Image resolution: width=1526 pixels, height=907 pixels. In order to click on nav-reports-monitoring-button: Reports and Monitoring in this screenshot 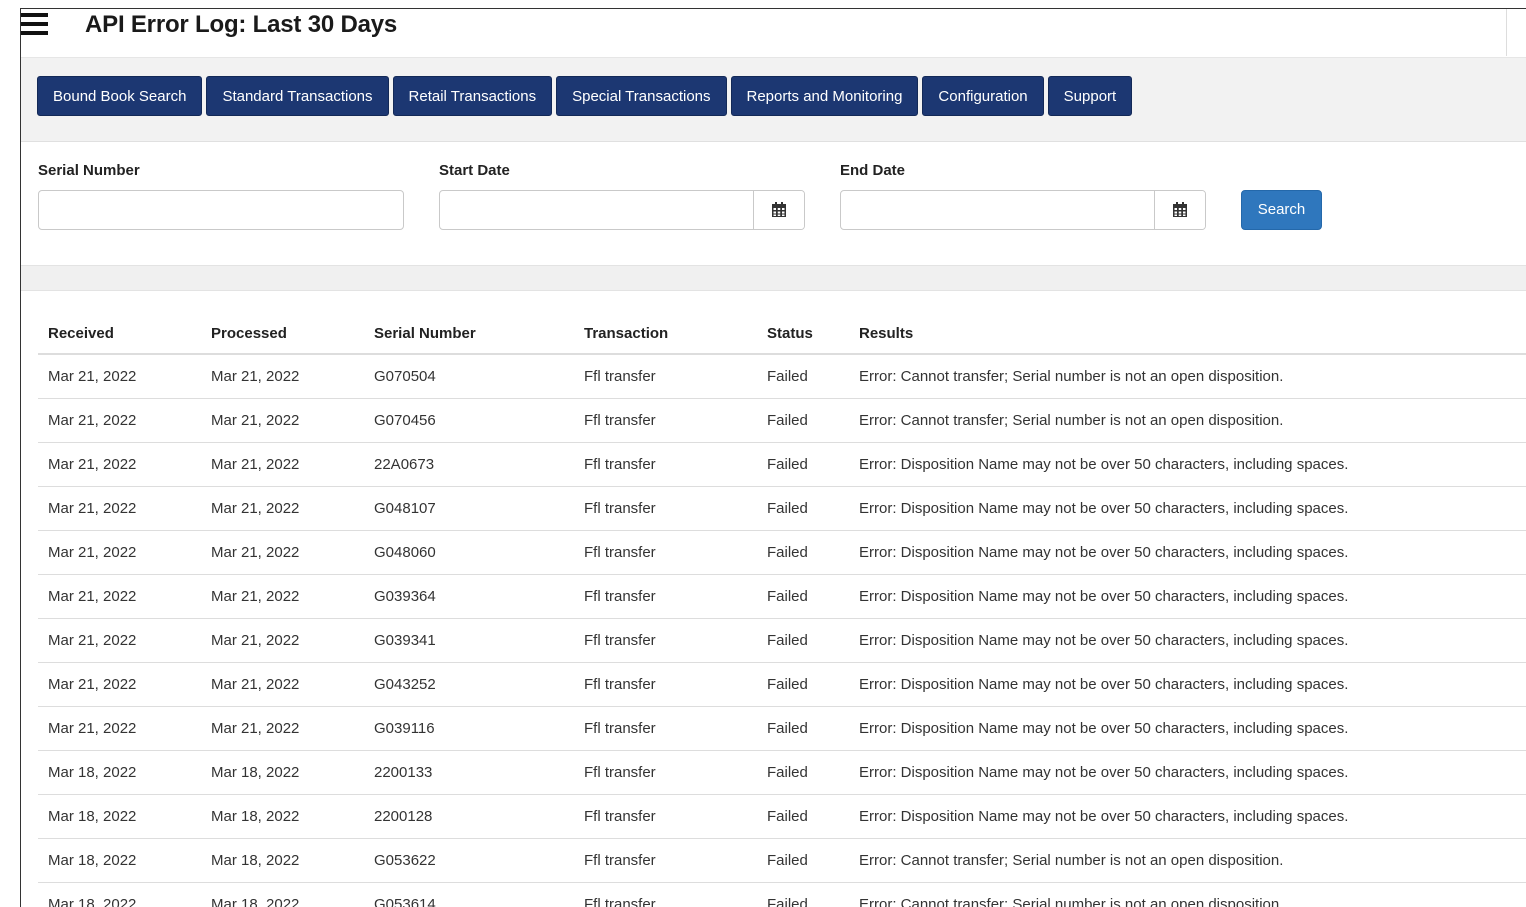, I will do `click(825, 96)`.